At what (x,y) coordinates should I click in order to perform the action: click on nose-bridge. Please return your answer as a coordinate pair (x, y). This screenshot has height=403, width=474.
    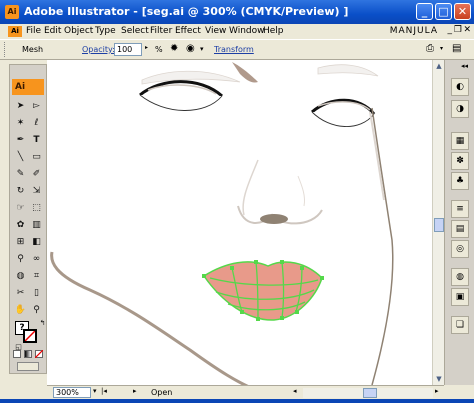
    Looking at the image, I should click on (250, 187).